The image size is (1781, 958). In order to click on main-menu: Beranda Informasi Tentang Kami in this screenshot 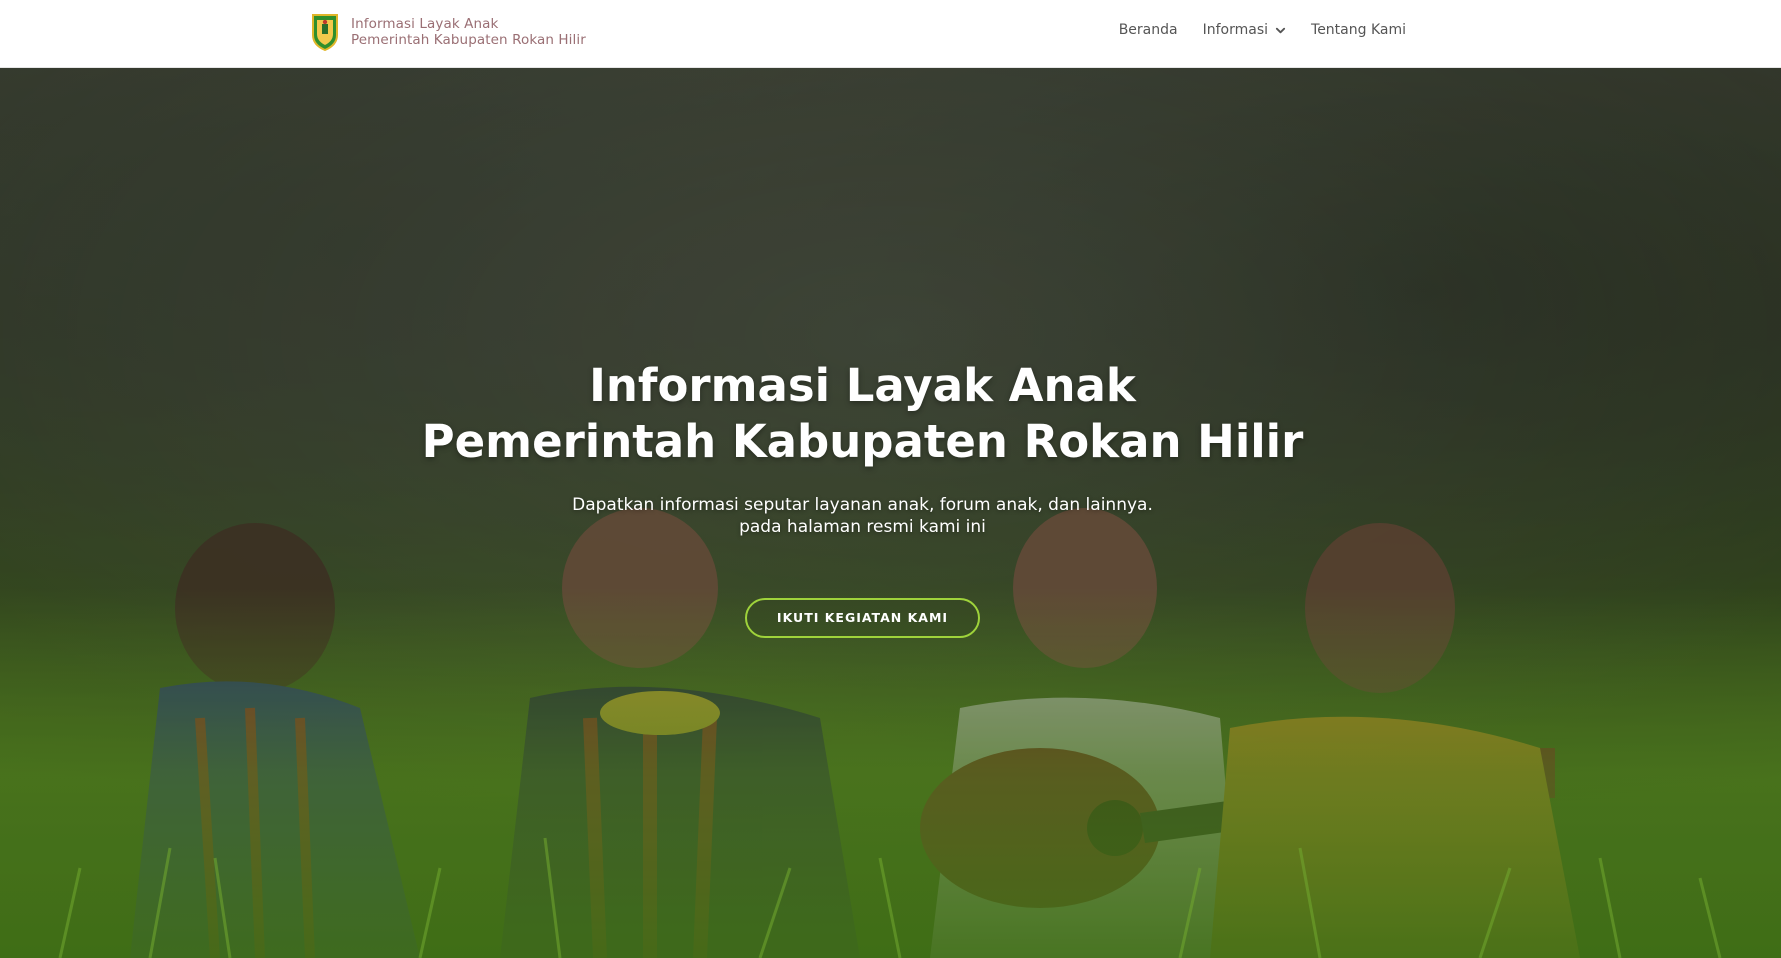, I will do `click(1250, 30)`.